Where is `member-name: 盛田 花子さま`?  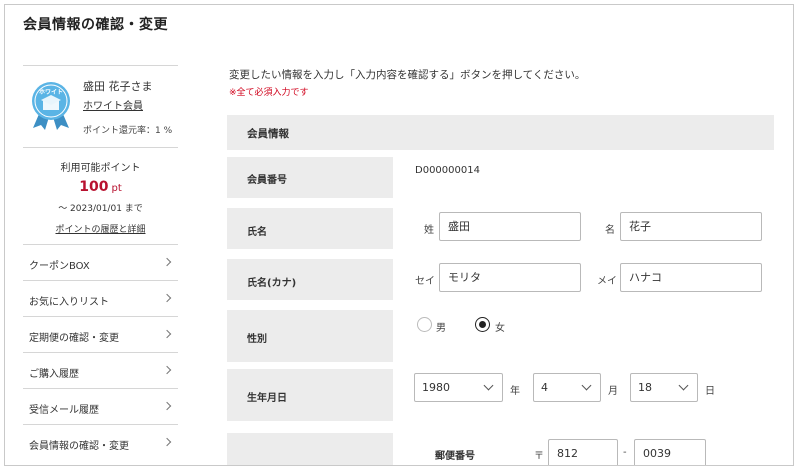
member-name: 盛田 花子さま is located at coordinates (118, 86).